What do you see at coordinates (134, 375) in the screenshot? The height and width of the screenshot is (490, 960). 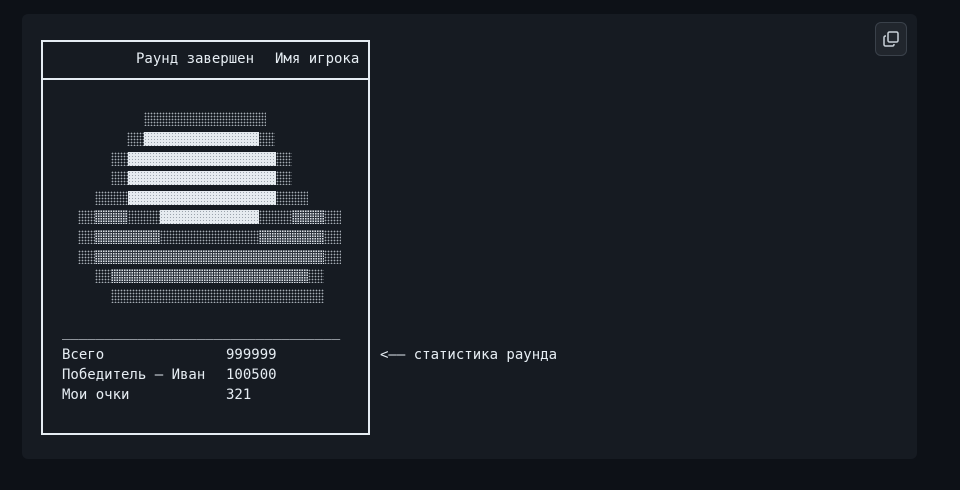 I see `stat-winner-label: Победитель – Иван` at bounding box center [134, 375].